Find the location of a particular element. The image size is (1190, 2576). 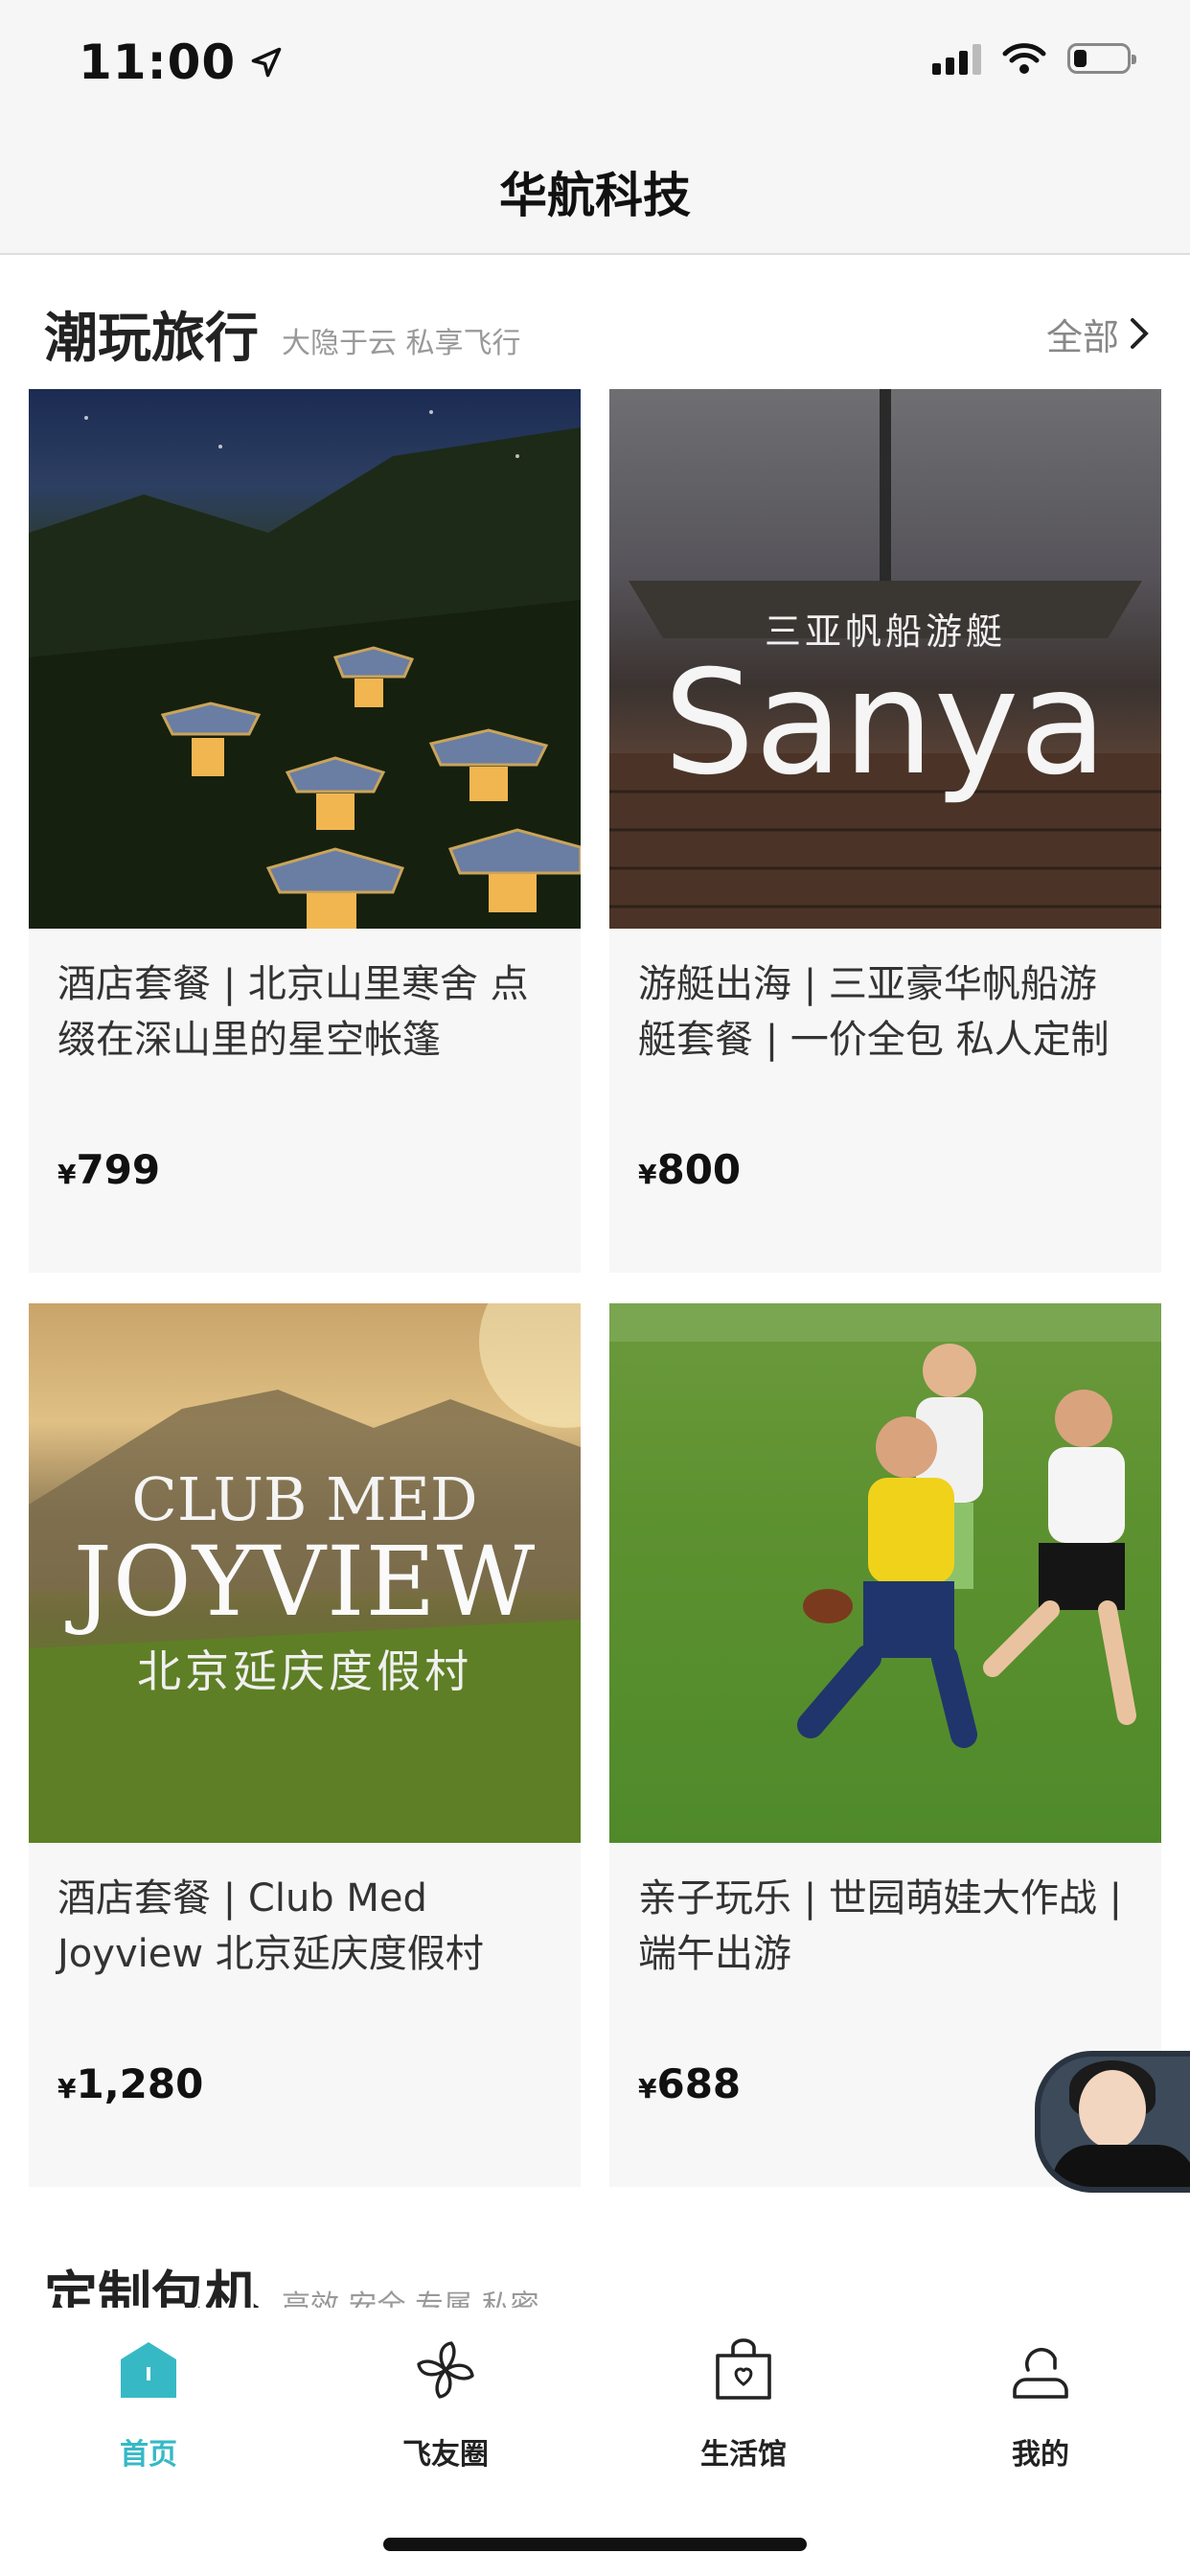

bottom-tab-bar: 首页 飞友圈 生活馆 我的 is located at coordinates (595, 2442).